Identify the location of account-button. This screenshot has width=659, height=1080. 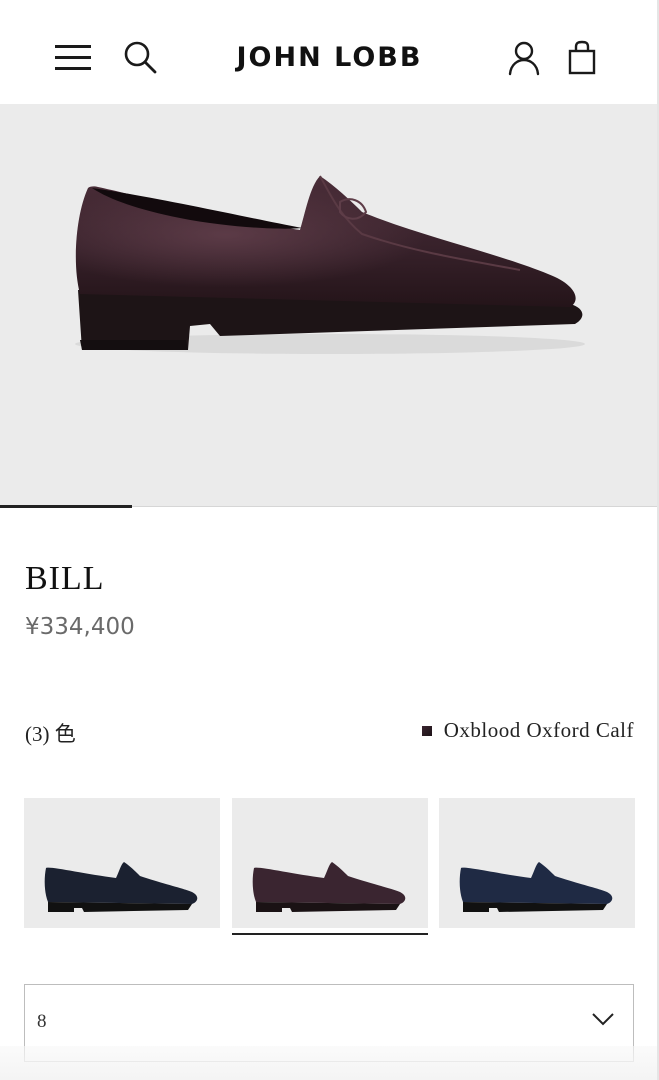
(524, 58).